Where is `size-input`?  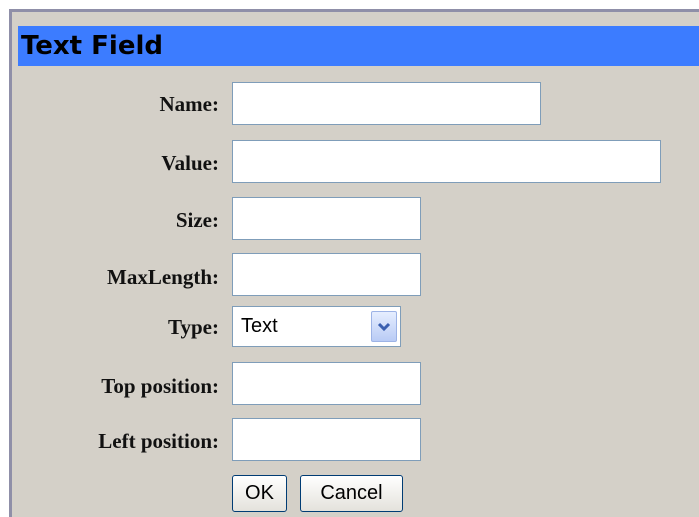
size-input is located at coordinates (326, 218).